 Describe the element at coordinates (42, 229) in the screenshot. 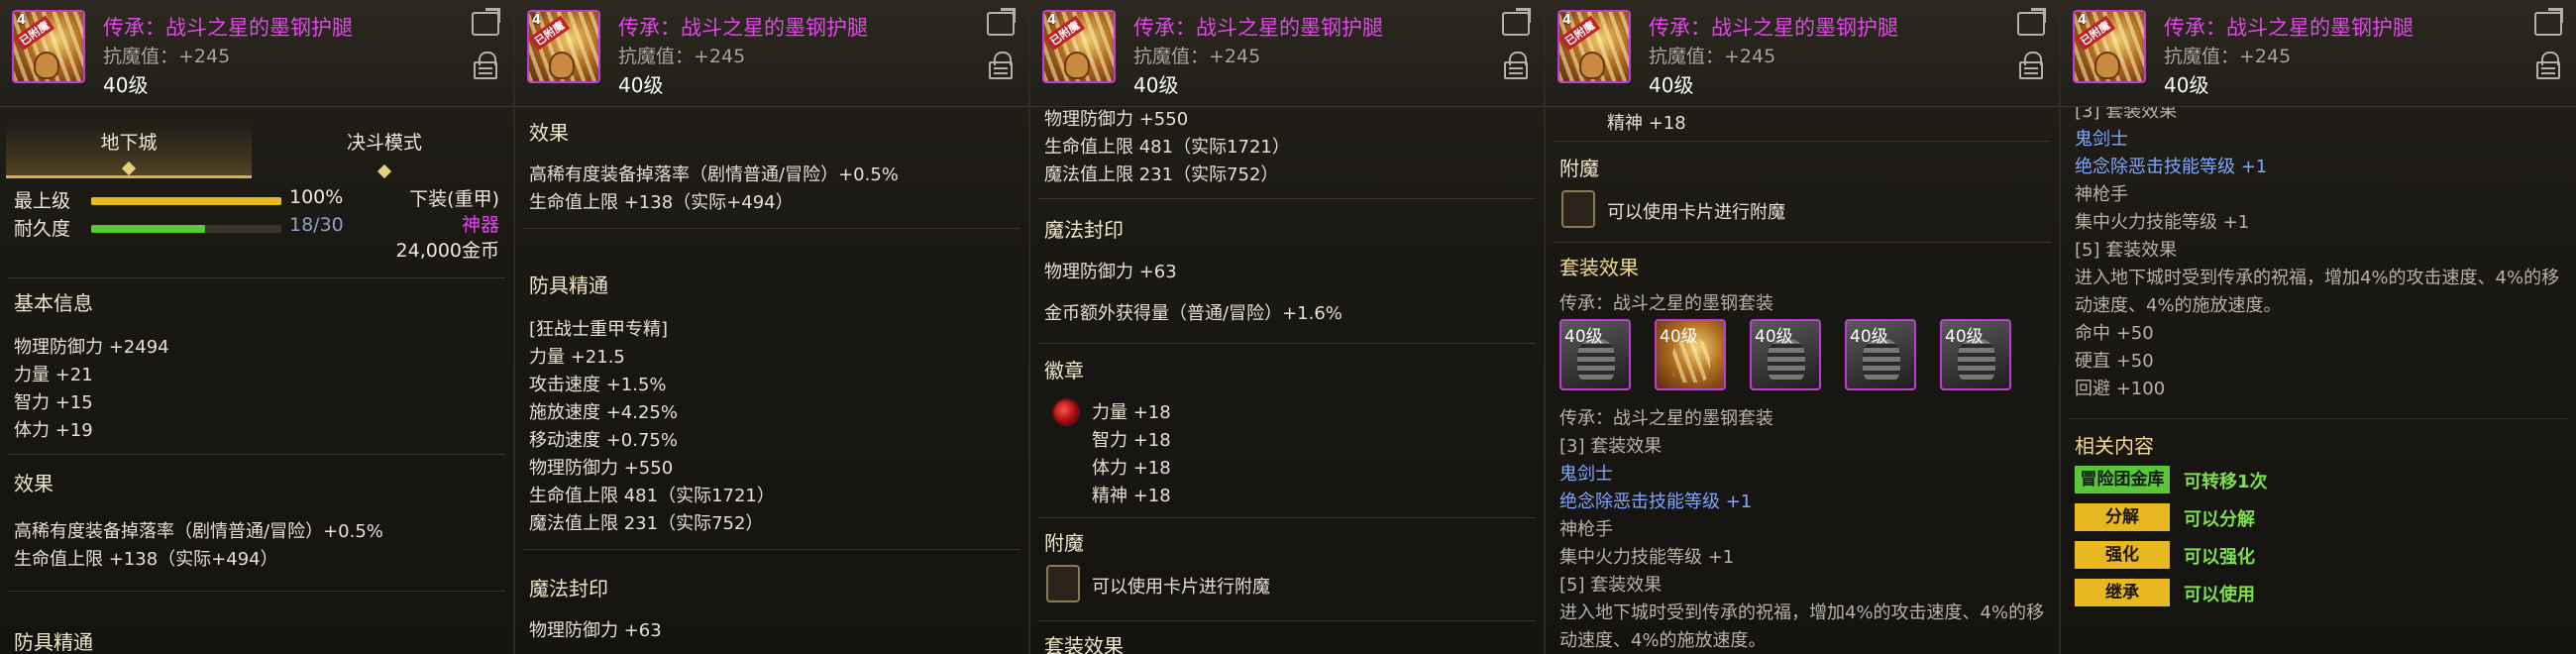

I see `durability-label: 耐久度` at that location.